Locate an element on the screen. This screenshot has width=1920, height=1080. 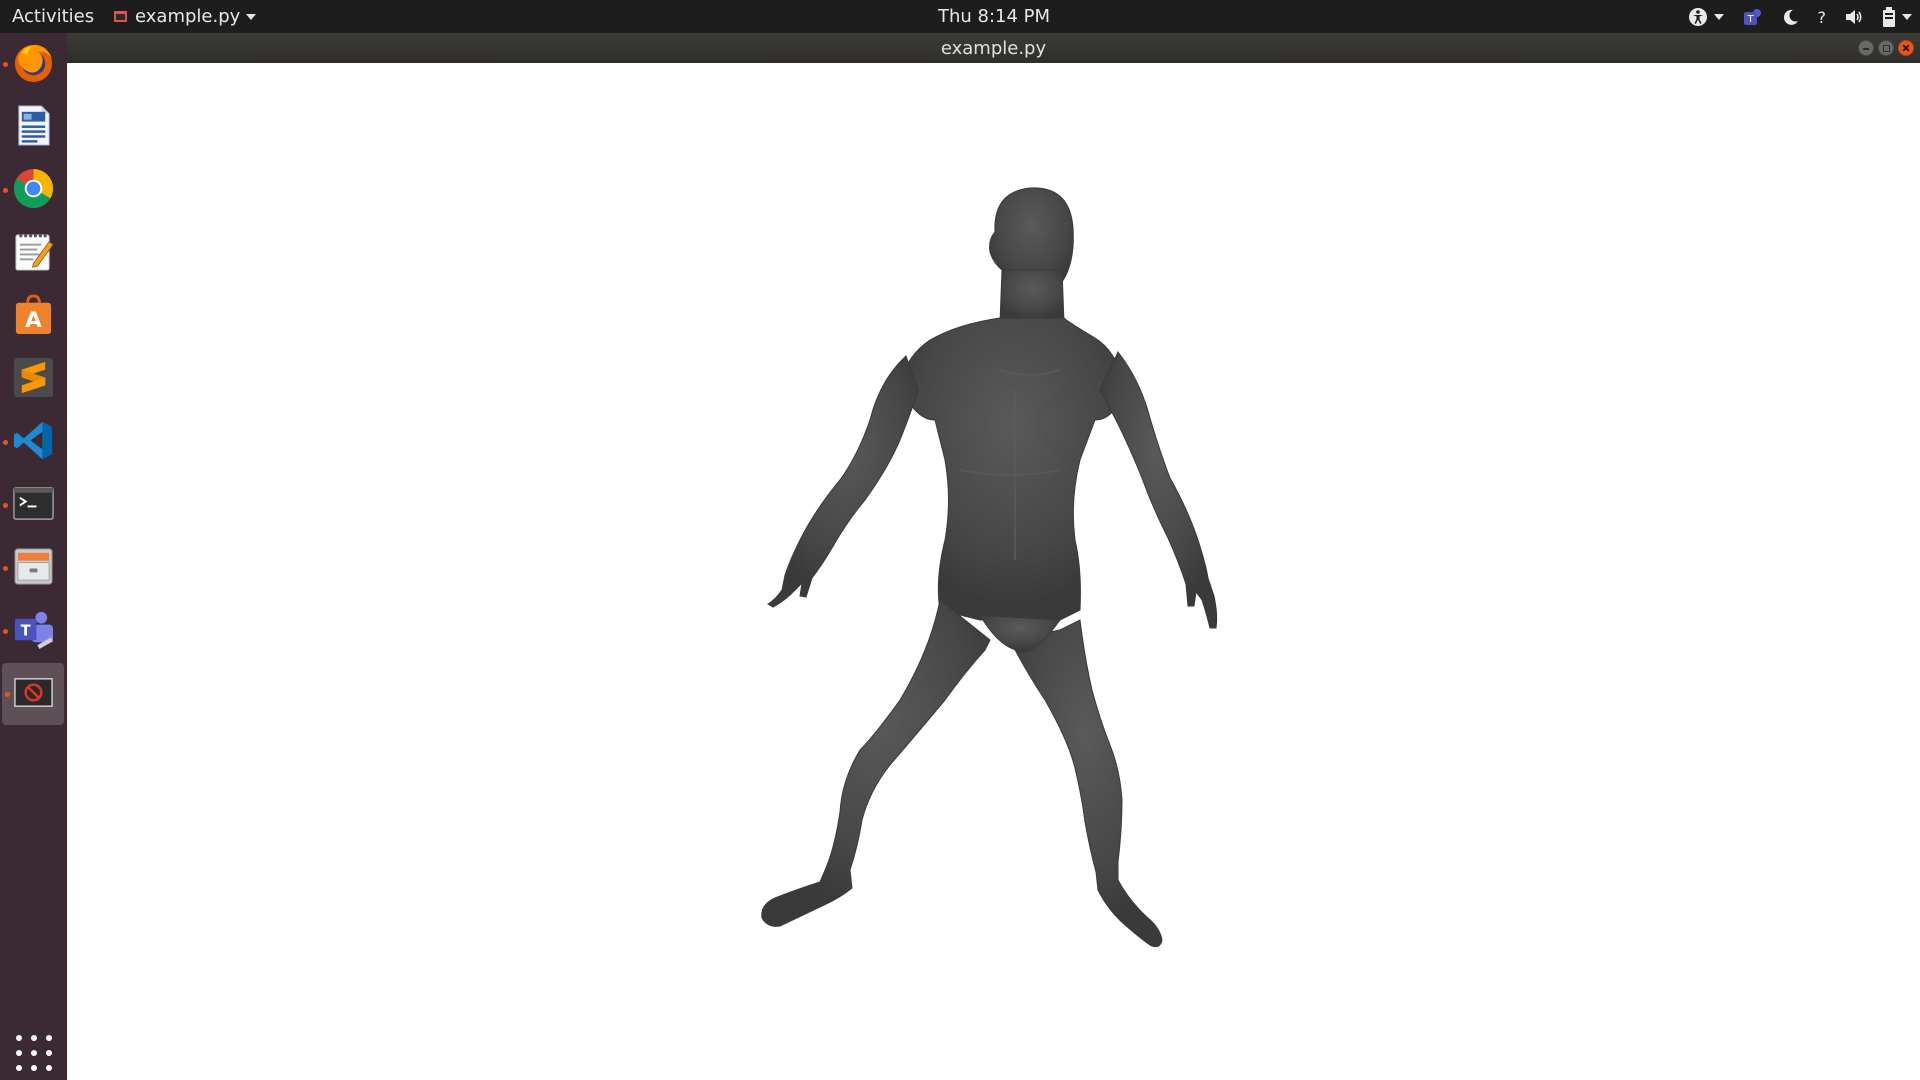
battery-icon is located at coordinates (1889, 17).